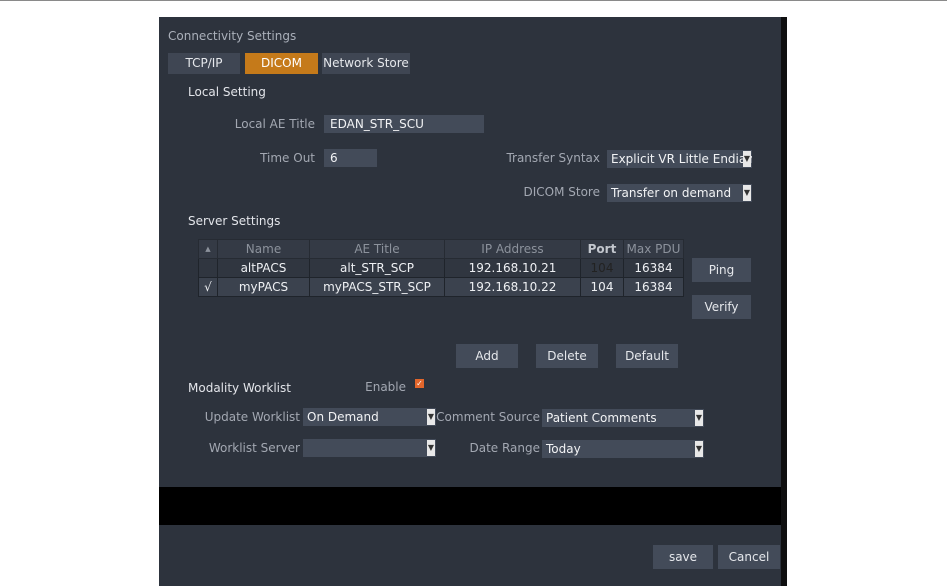 This screenshot has height=586, width=947. I want to click on comment-source-label: Comment Source, so click(488, 417).